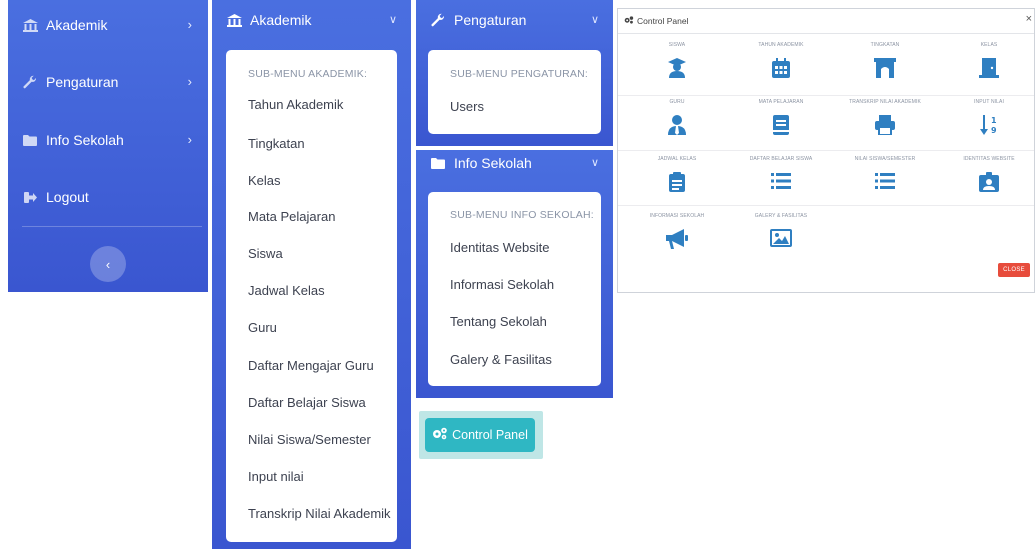 The image size is (1035, 549). I want to click on tile-row: SISWA TAHUN AKADEMIK TINGKATAN KELAS, so click(826, 68).